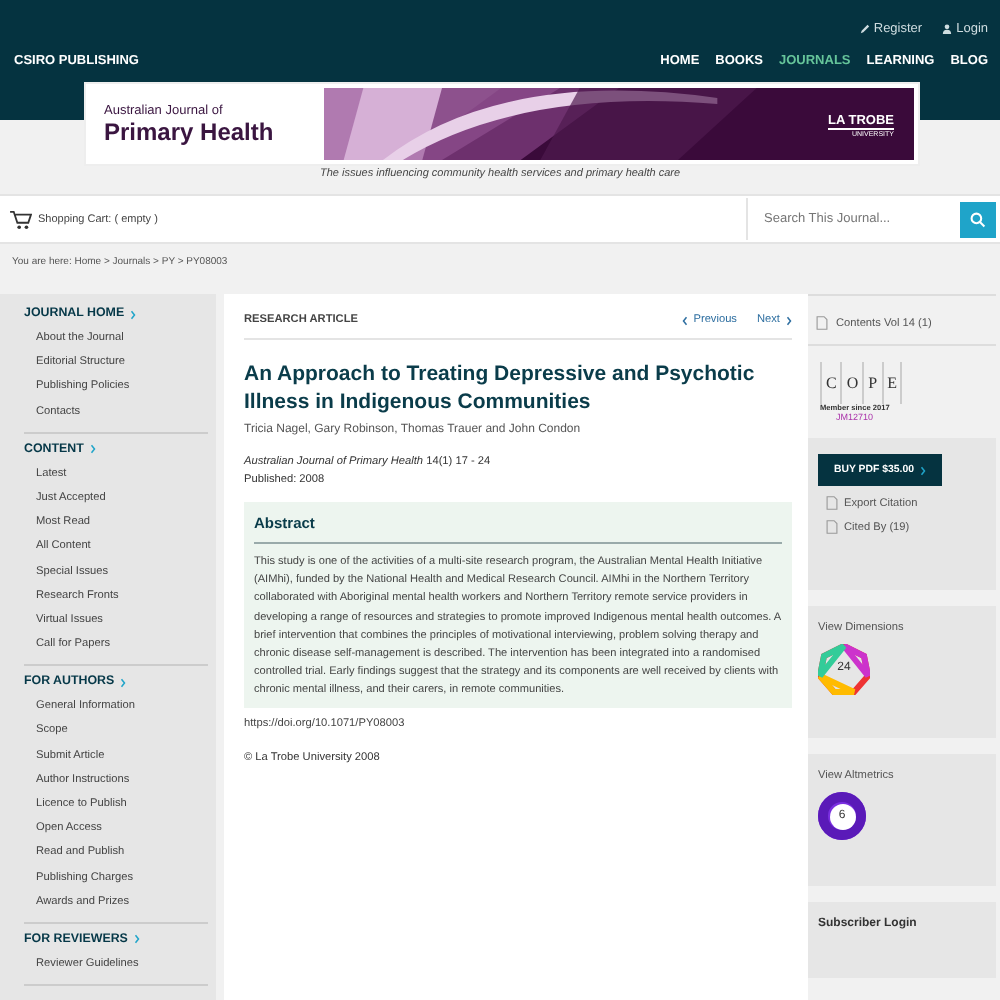  I want to click on search-button, so click(978, 219).